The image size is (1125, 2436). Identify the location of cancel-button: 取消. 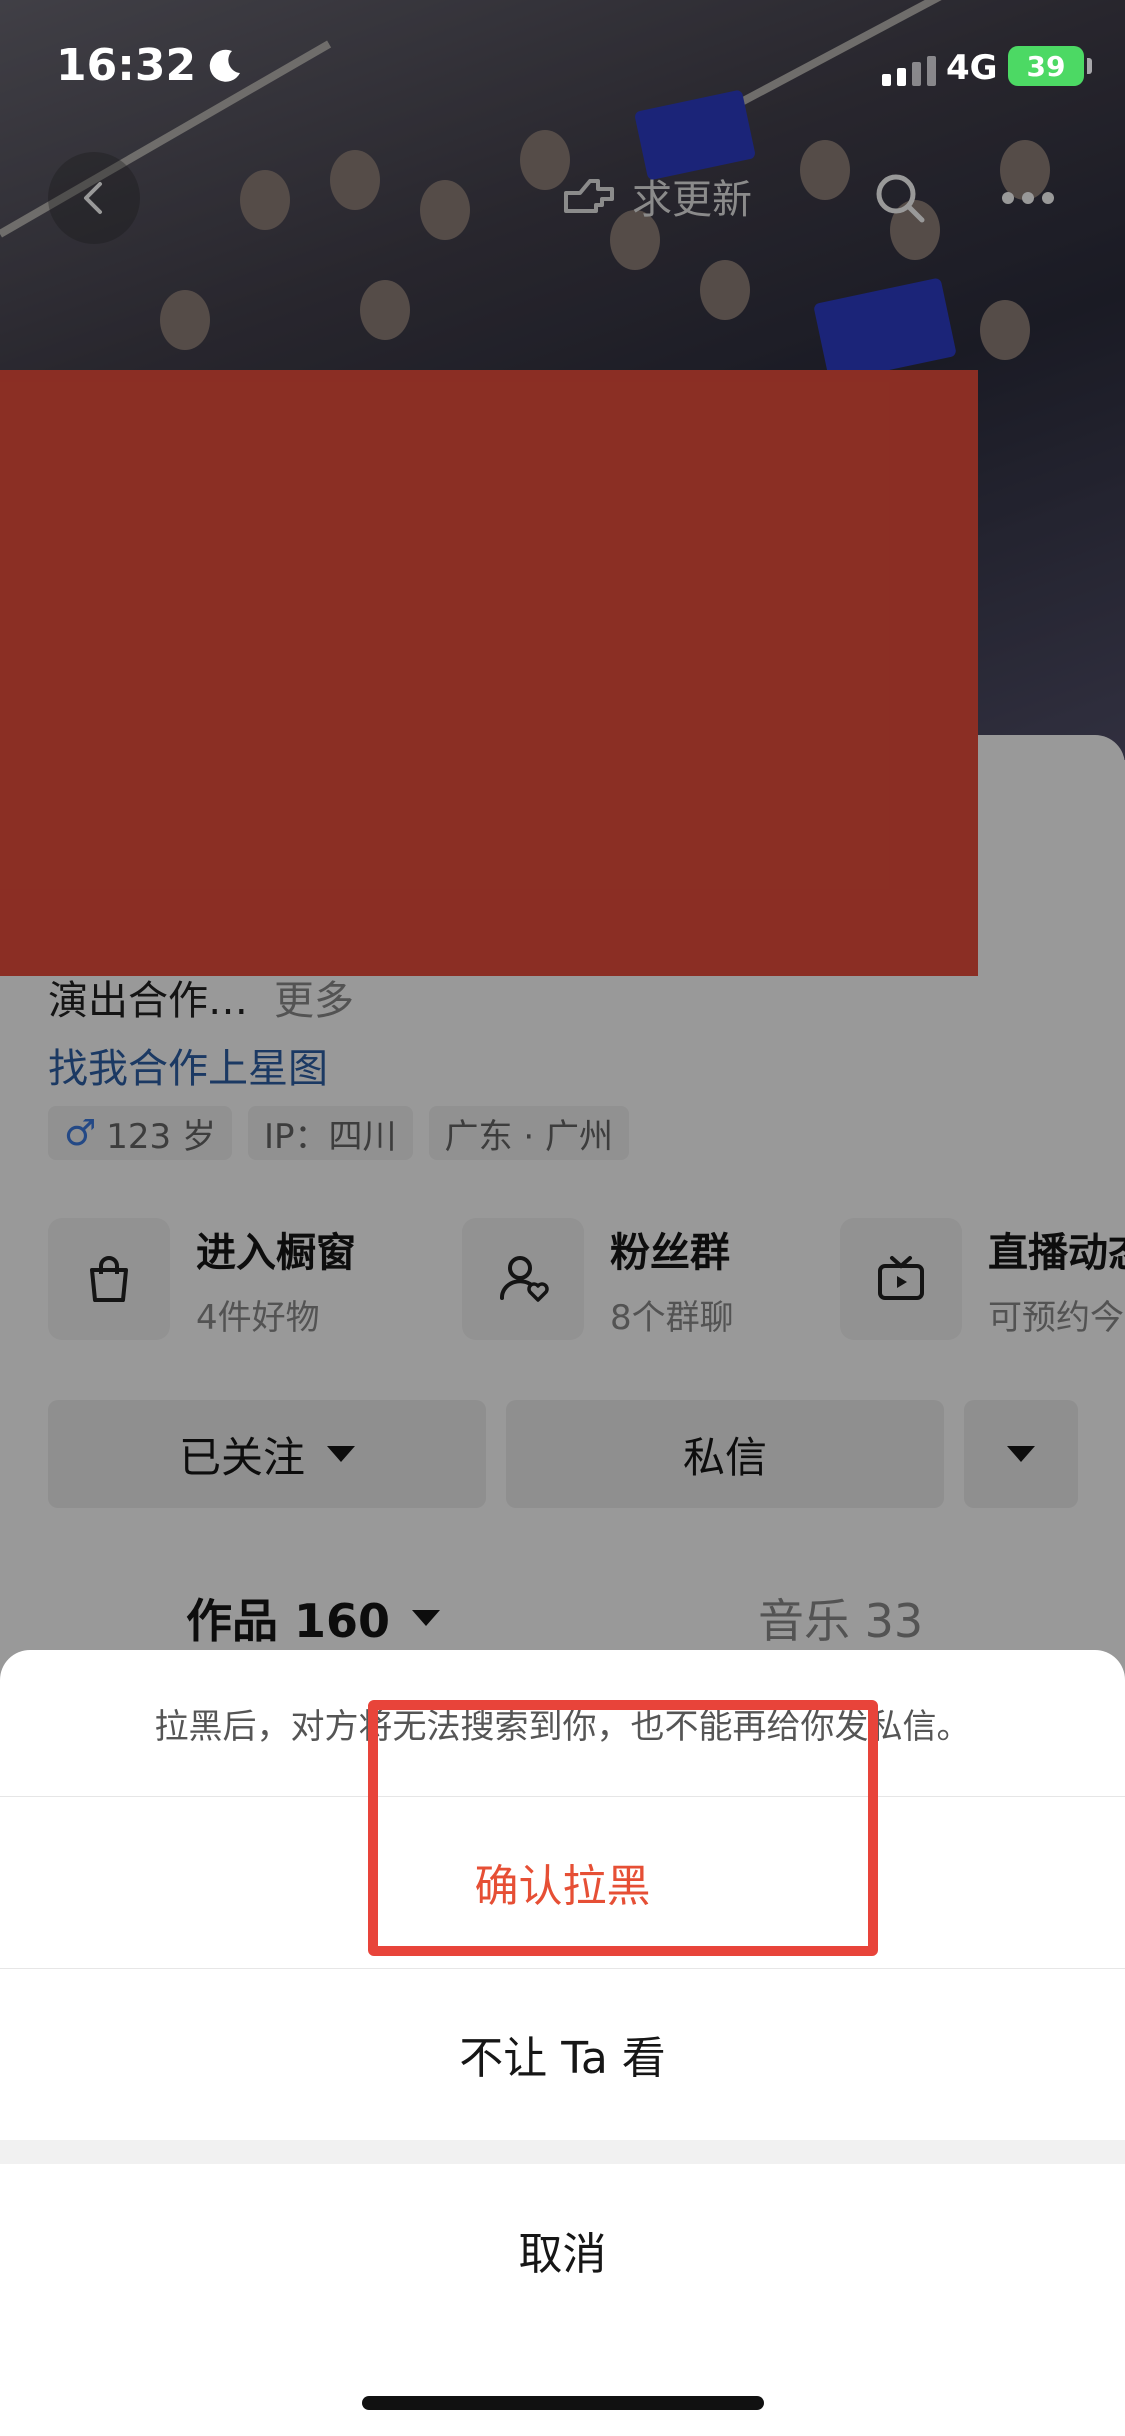
(562, 2250).